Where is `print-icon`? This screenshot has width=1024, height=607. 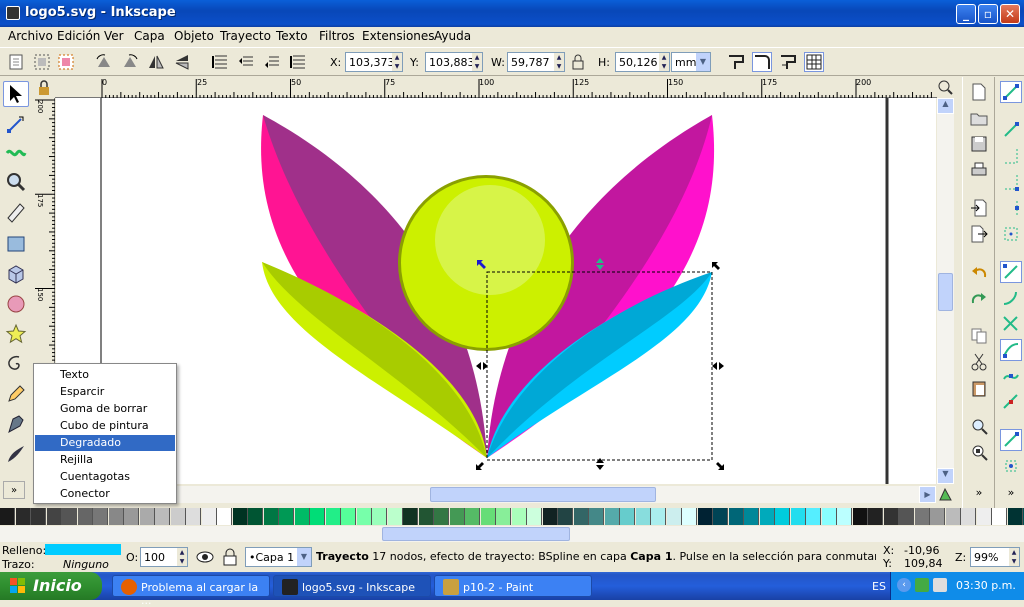 print-icon is located at coordinates (979, 170).